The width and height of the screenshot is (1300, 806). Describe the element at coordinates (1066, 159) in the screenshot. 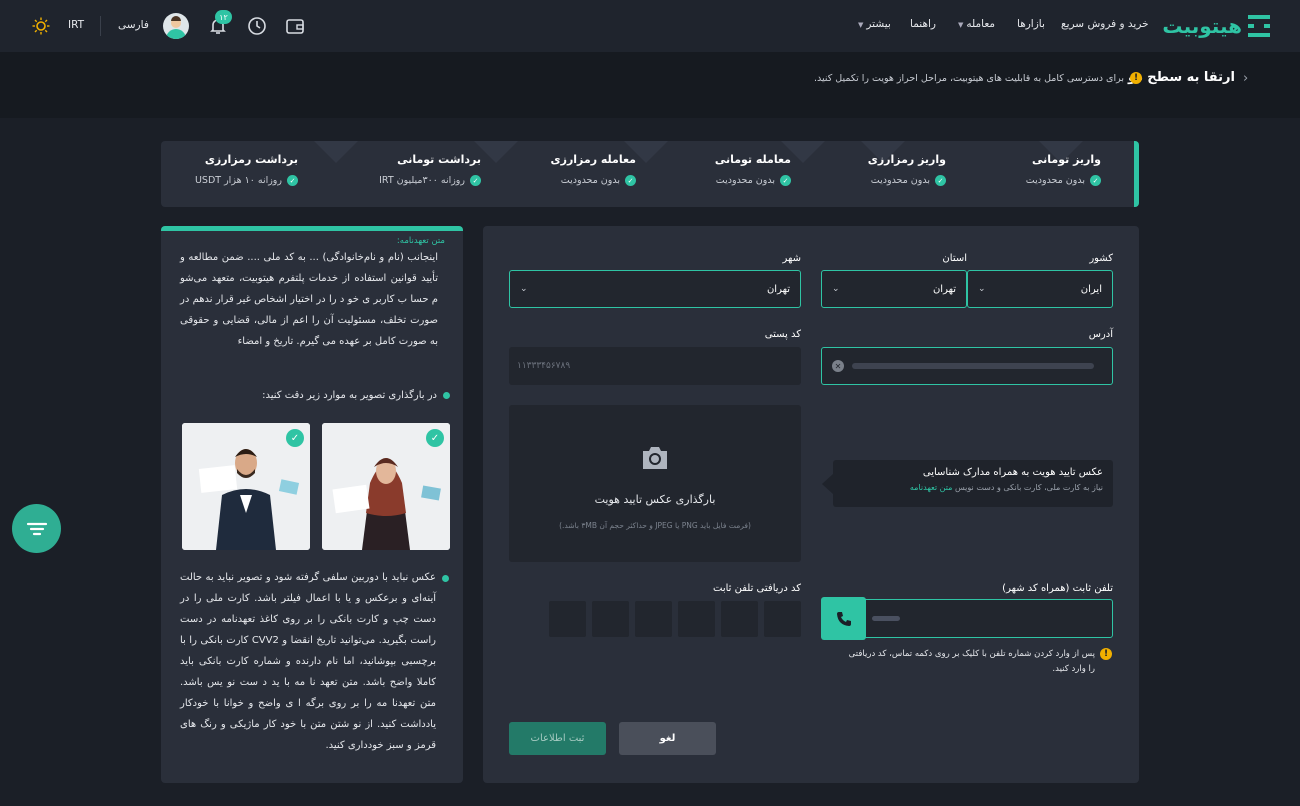

I see `limit-title: واریز تومانی` at that location.